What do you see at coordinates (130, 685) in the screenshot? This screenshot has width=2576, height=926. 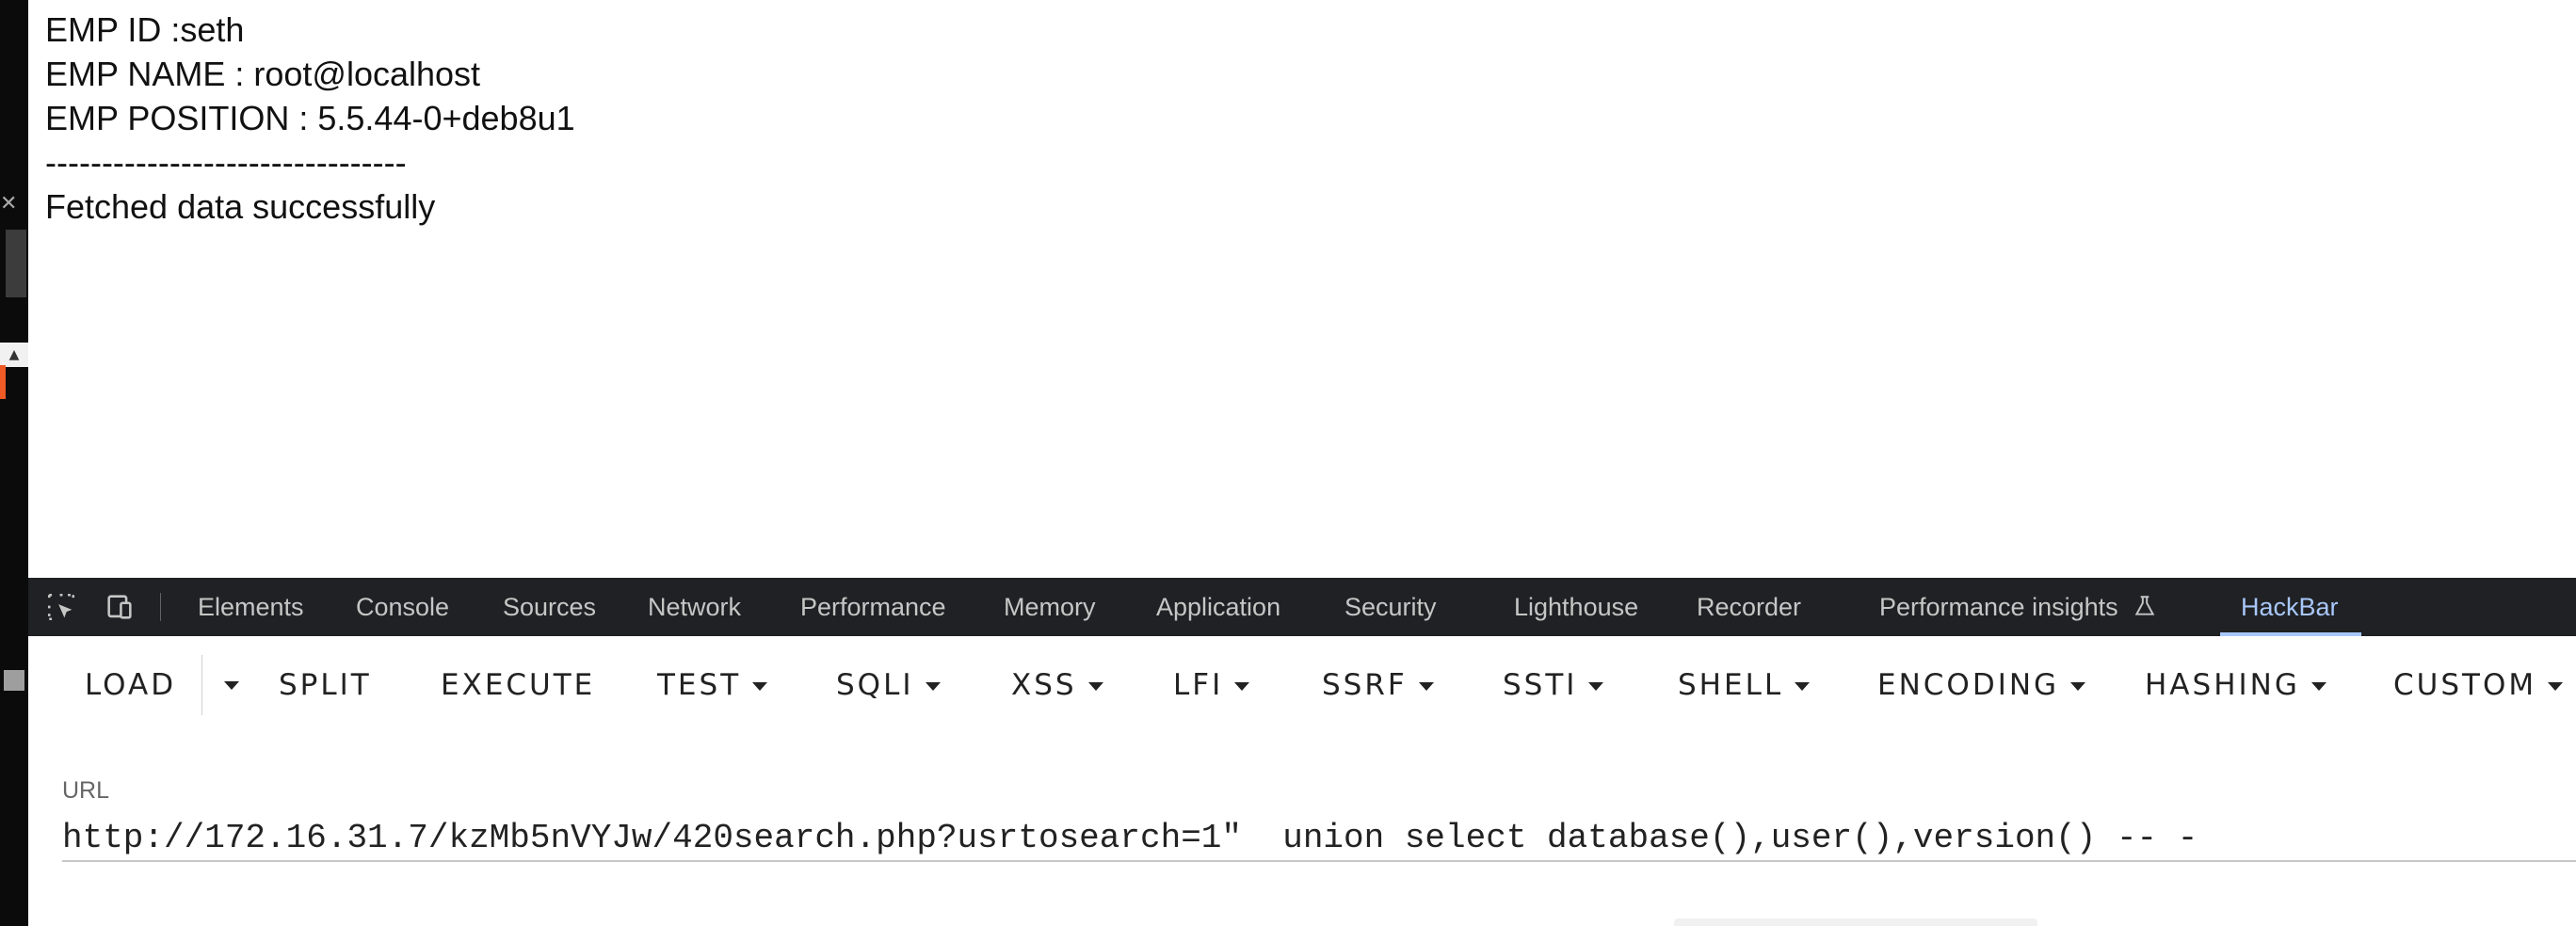 I see `load-button: LOAD` at bounding box center [130, 685].